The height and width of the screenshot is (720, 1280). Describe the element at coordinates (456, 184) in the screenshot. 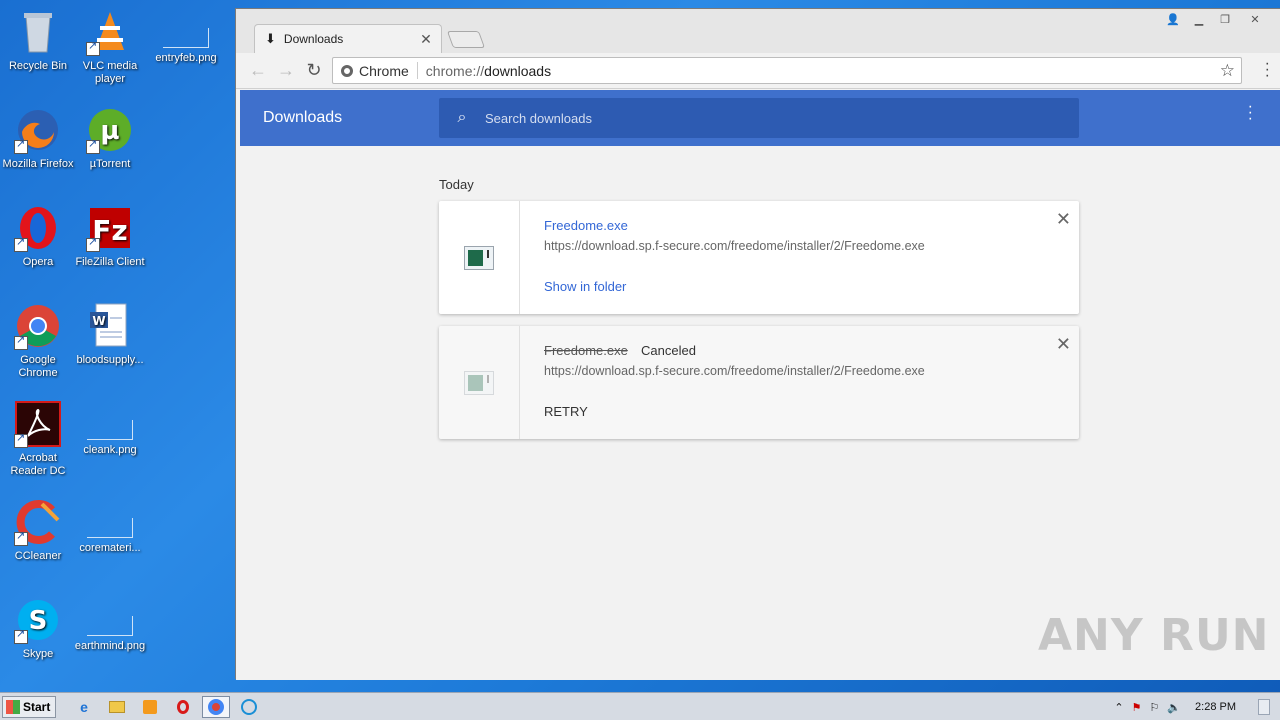

I see `date-section-label: Today` at that location.